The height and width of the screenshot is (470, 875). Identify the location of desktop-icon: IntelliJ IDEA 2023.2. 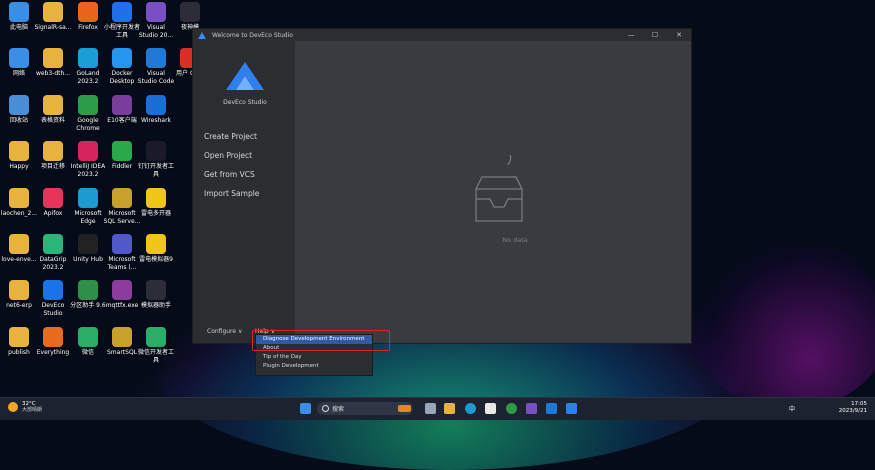
(88, 159).